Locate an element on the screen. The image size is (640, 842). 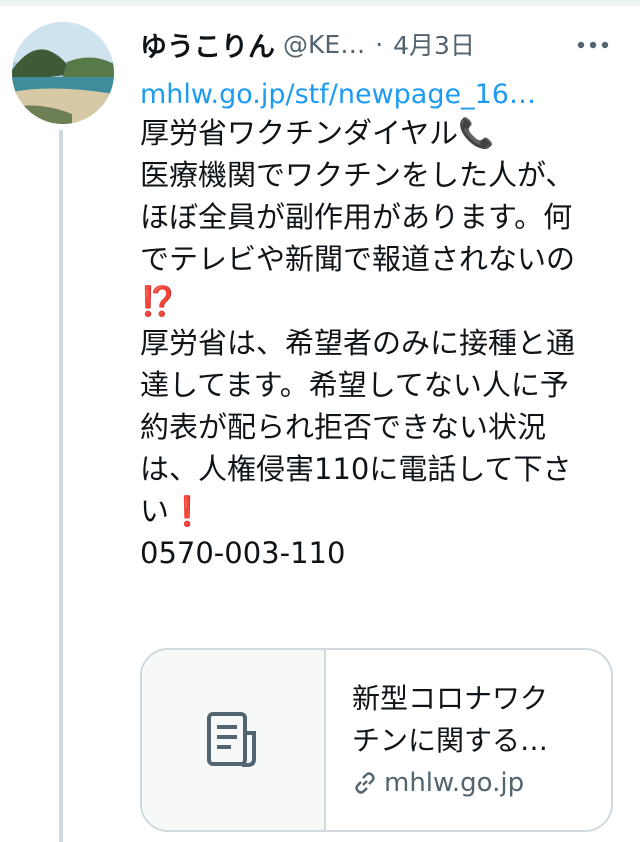
tweet-line: 達してます。希望してない人に予 is located at coordinates (354, 385).